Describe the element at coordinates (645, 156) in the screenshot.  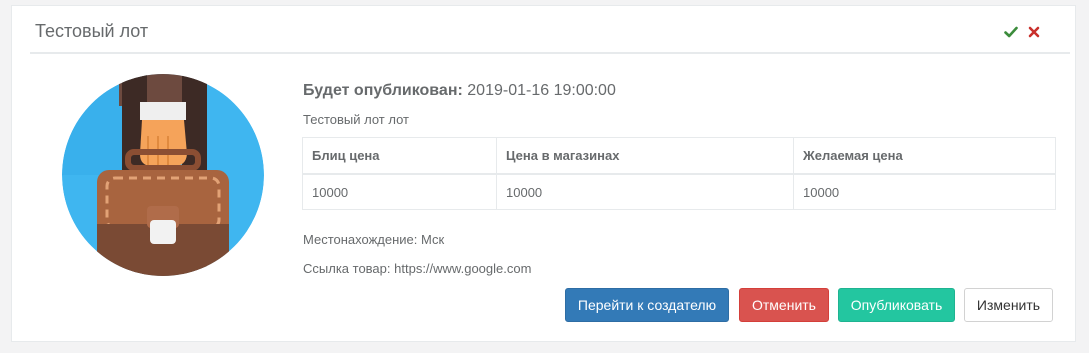
I see `header-store-price: Цена в магазинах` at that location.